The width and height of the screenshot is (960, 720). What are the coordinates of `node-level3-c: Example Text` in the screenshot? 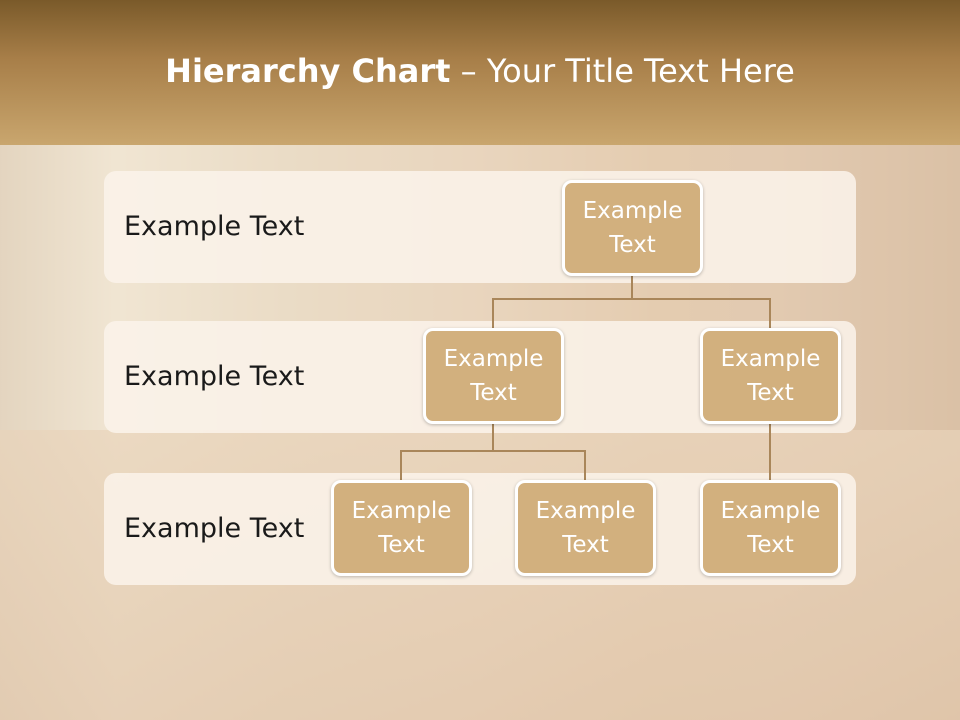 It's located at (770, 528).